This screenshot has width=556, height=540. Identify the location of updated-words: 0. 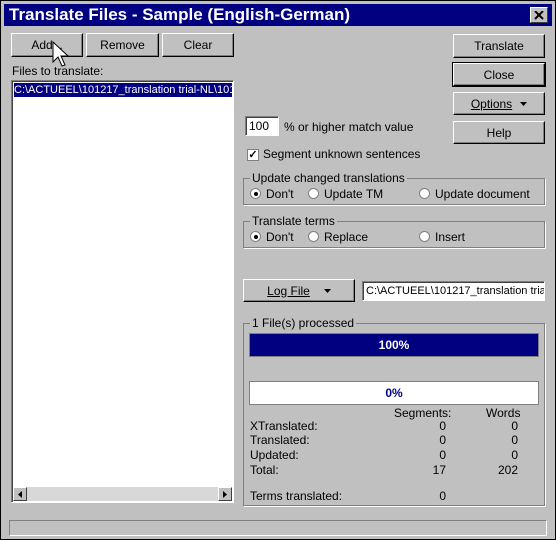
(514, 455).